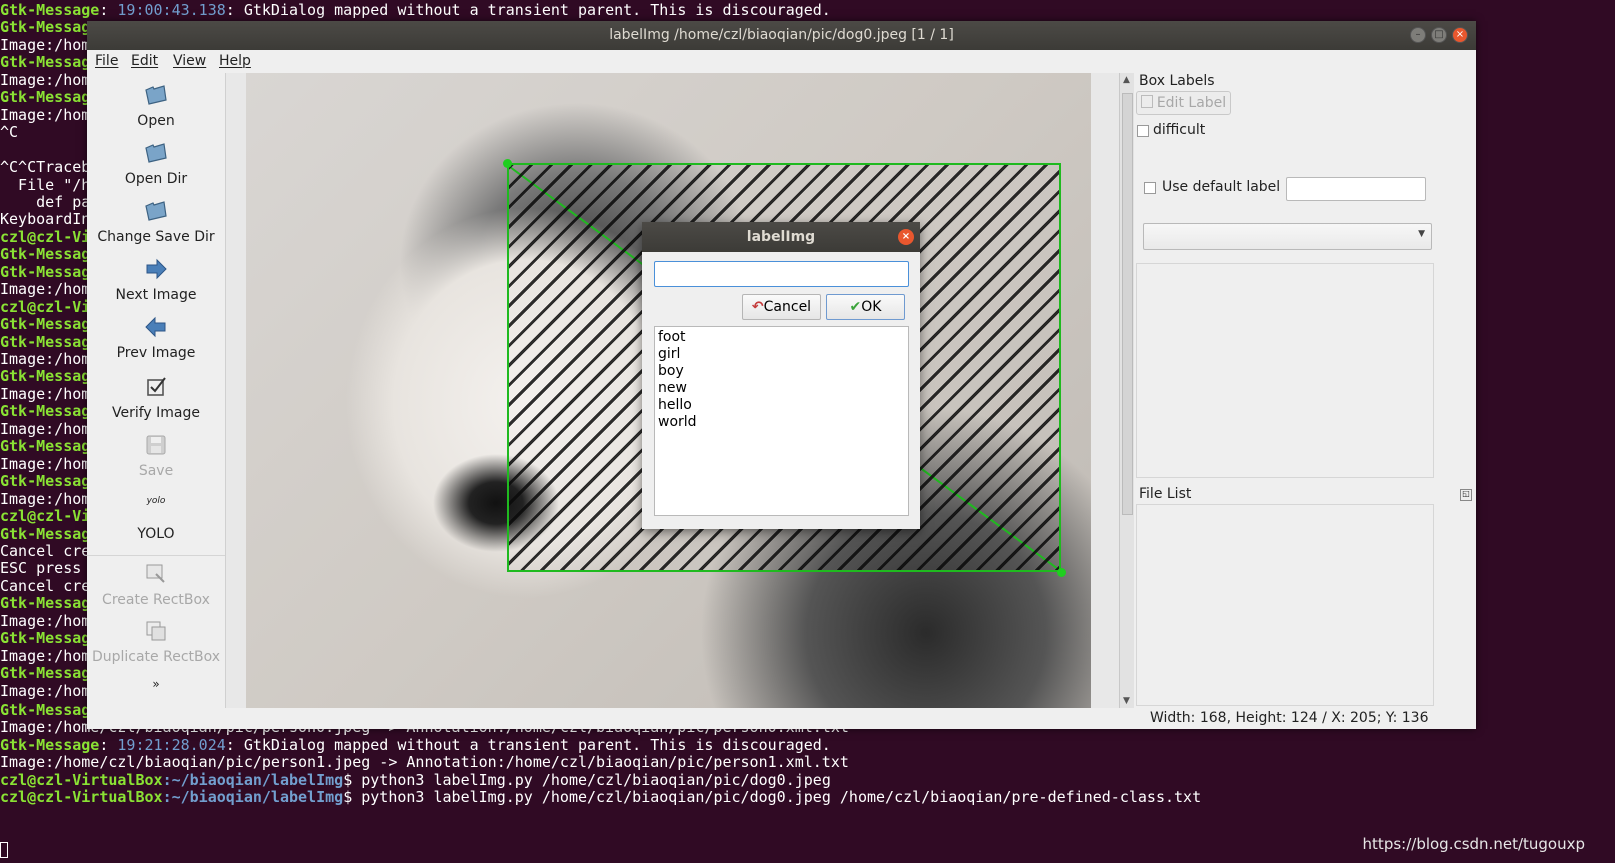 This screenshot has height=863, width=1615. What do you see at coordinates (1143, 131) in the screenshot?
I see `difficult-checkbox` at bounding box center [1143, 131].